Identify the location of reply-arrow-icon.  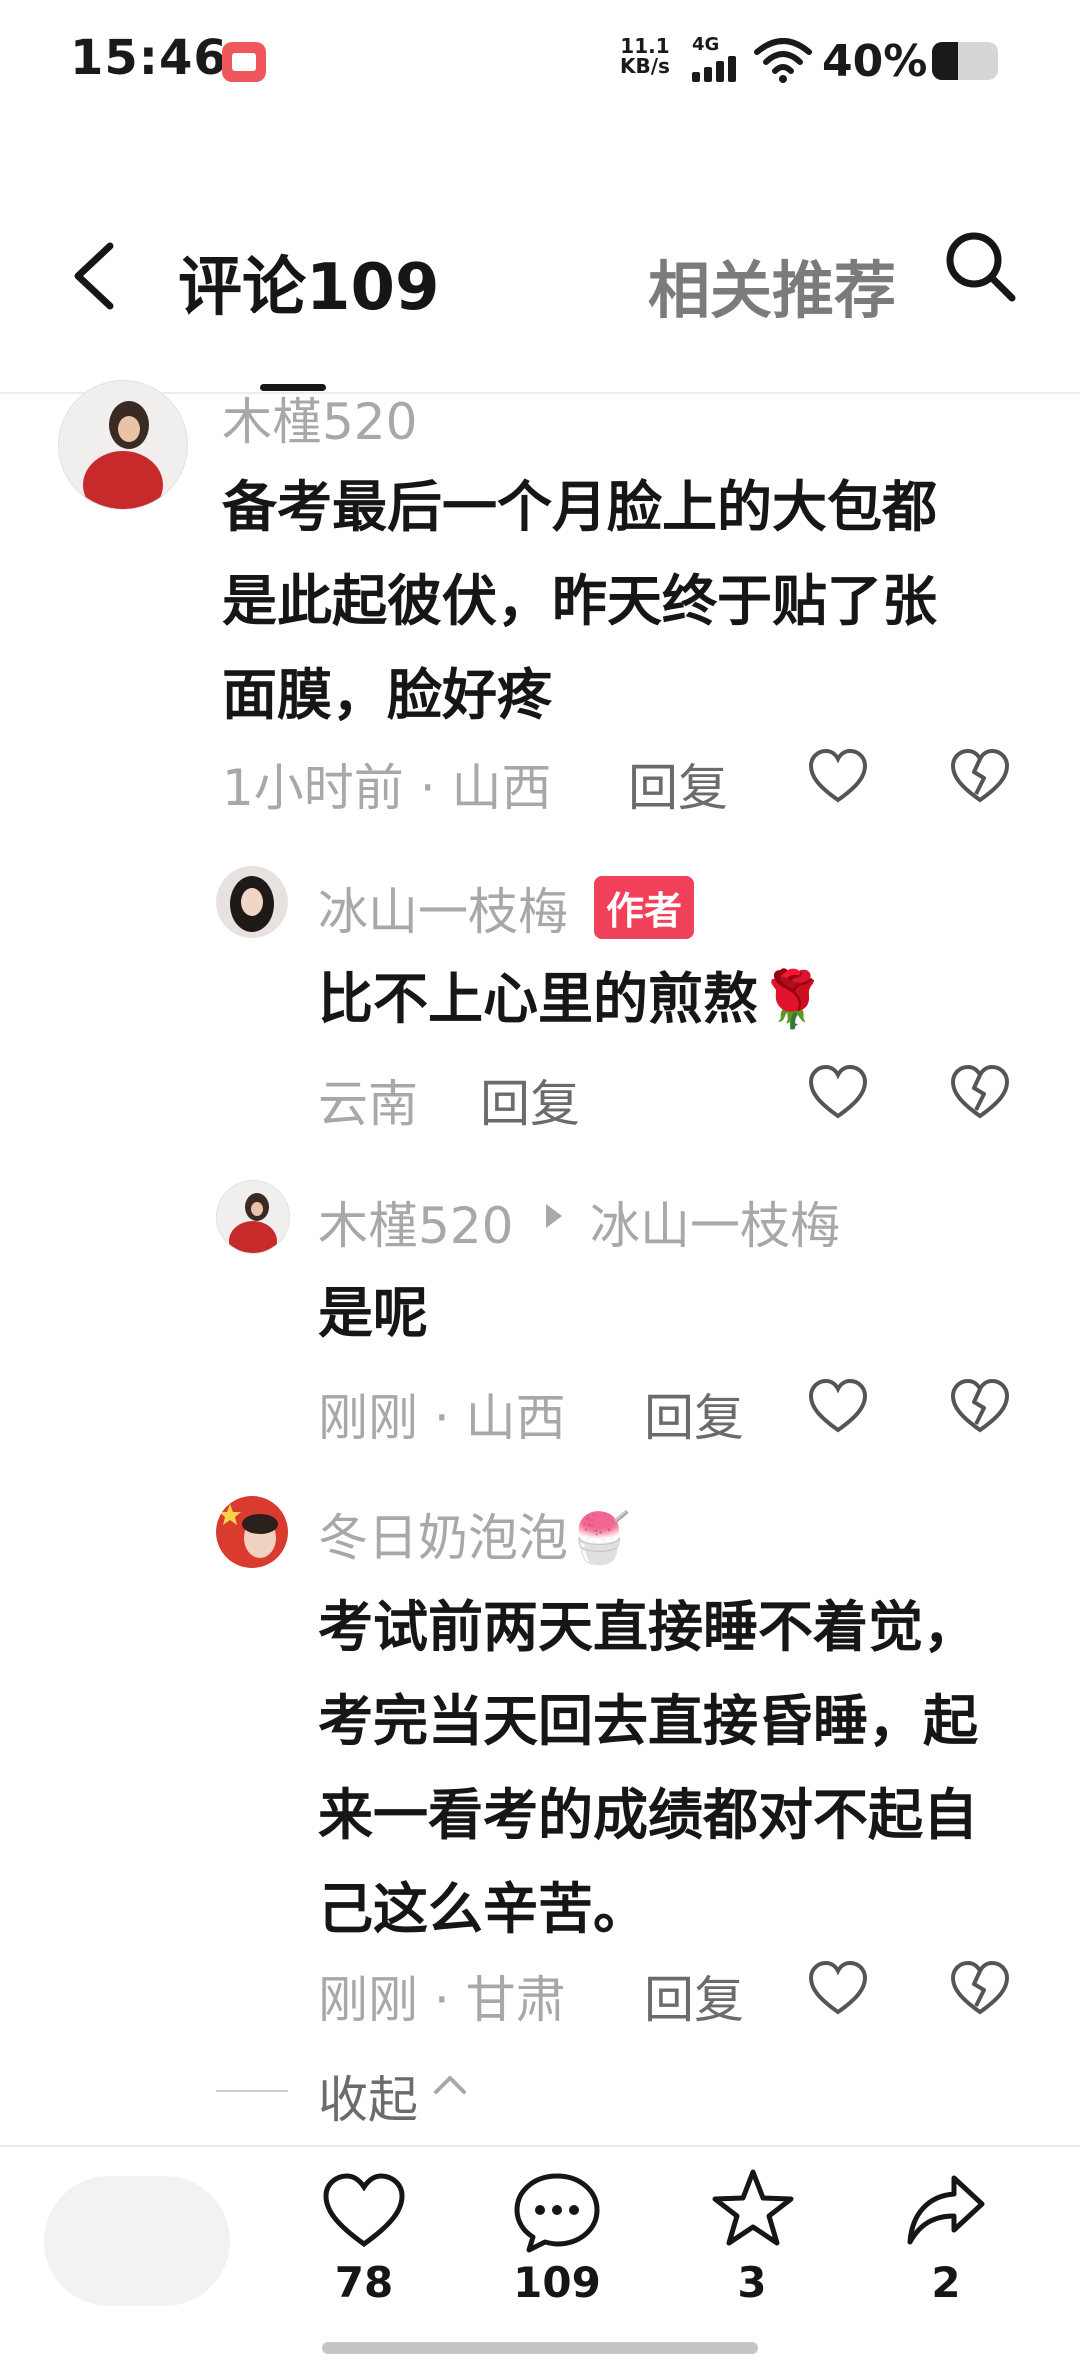
(554, 1216).